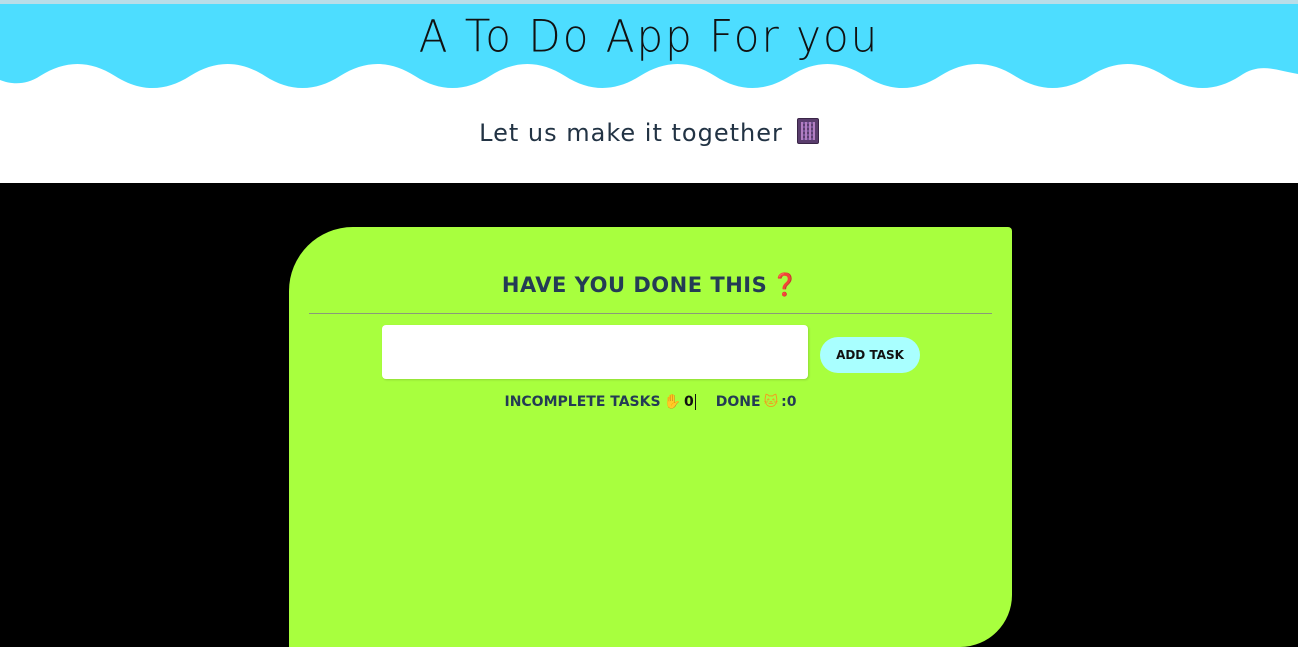 The image size is (1298, 647). I want to click on task-input, so click(595, 352).